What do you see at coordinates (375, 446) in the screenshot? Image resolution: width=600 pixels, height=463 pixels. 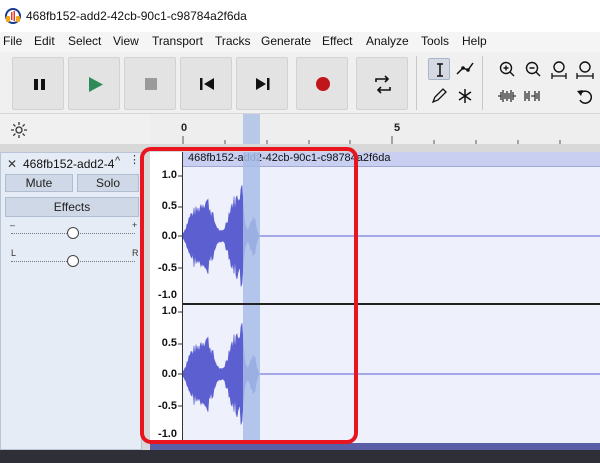 I see `track-bottom-border` at bounding box center [375, 446].